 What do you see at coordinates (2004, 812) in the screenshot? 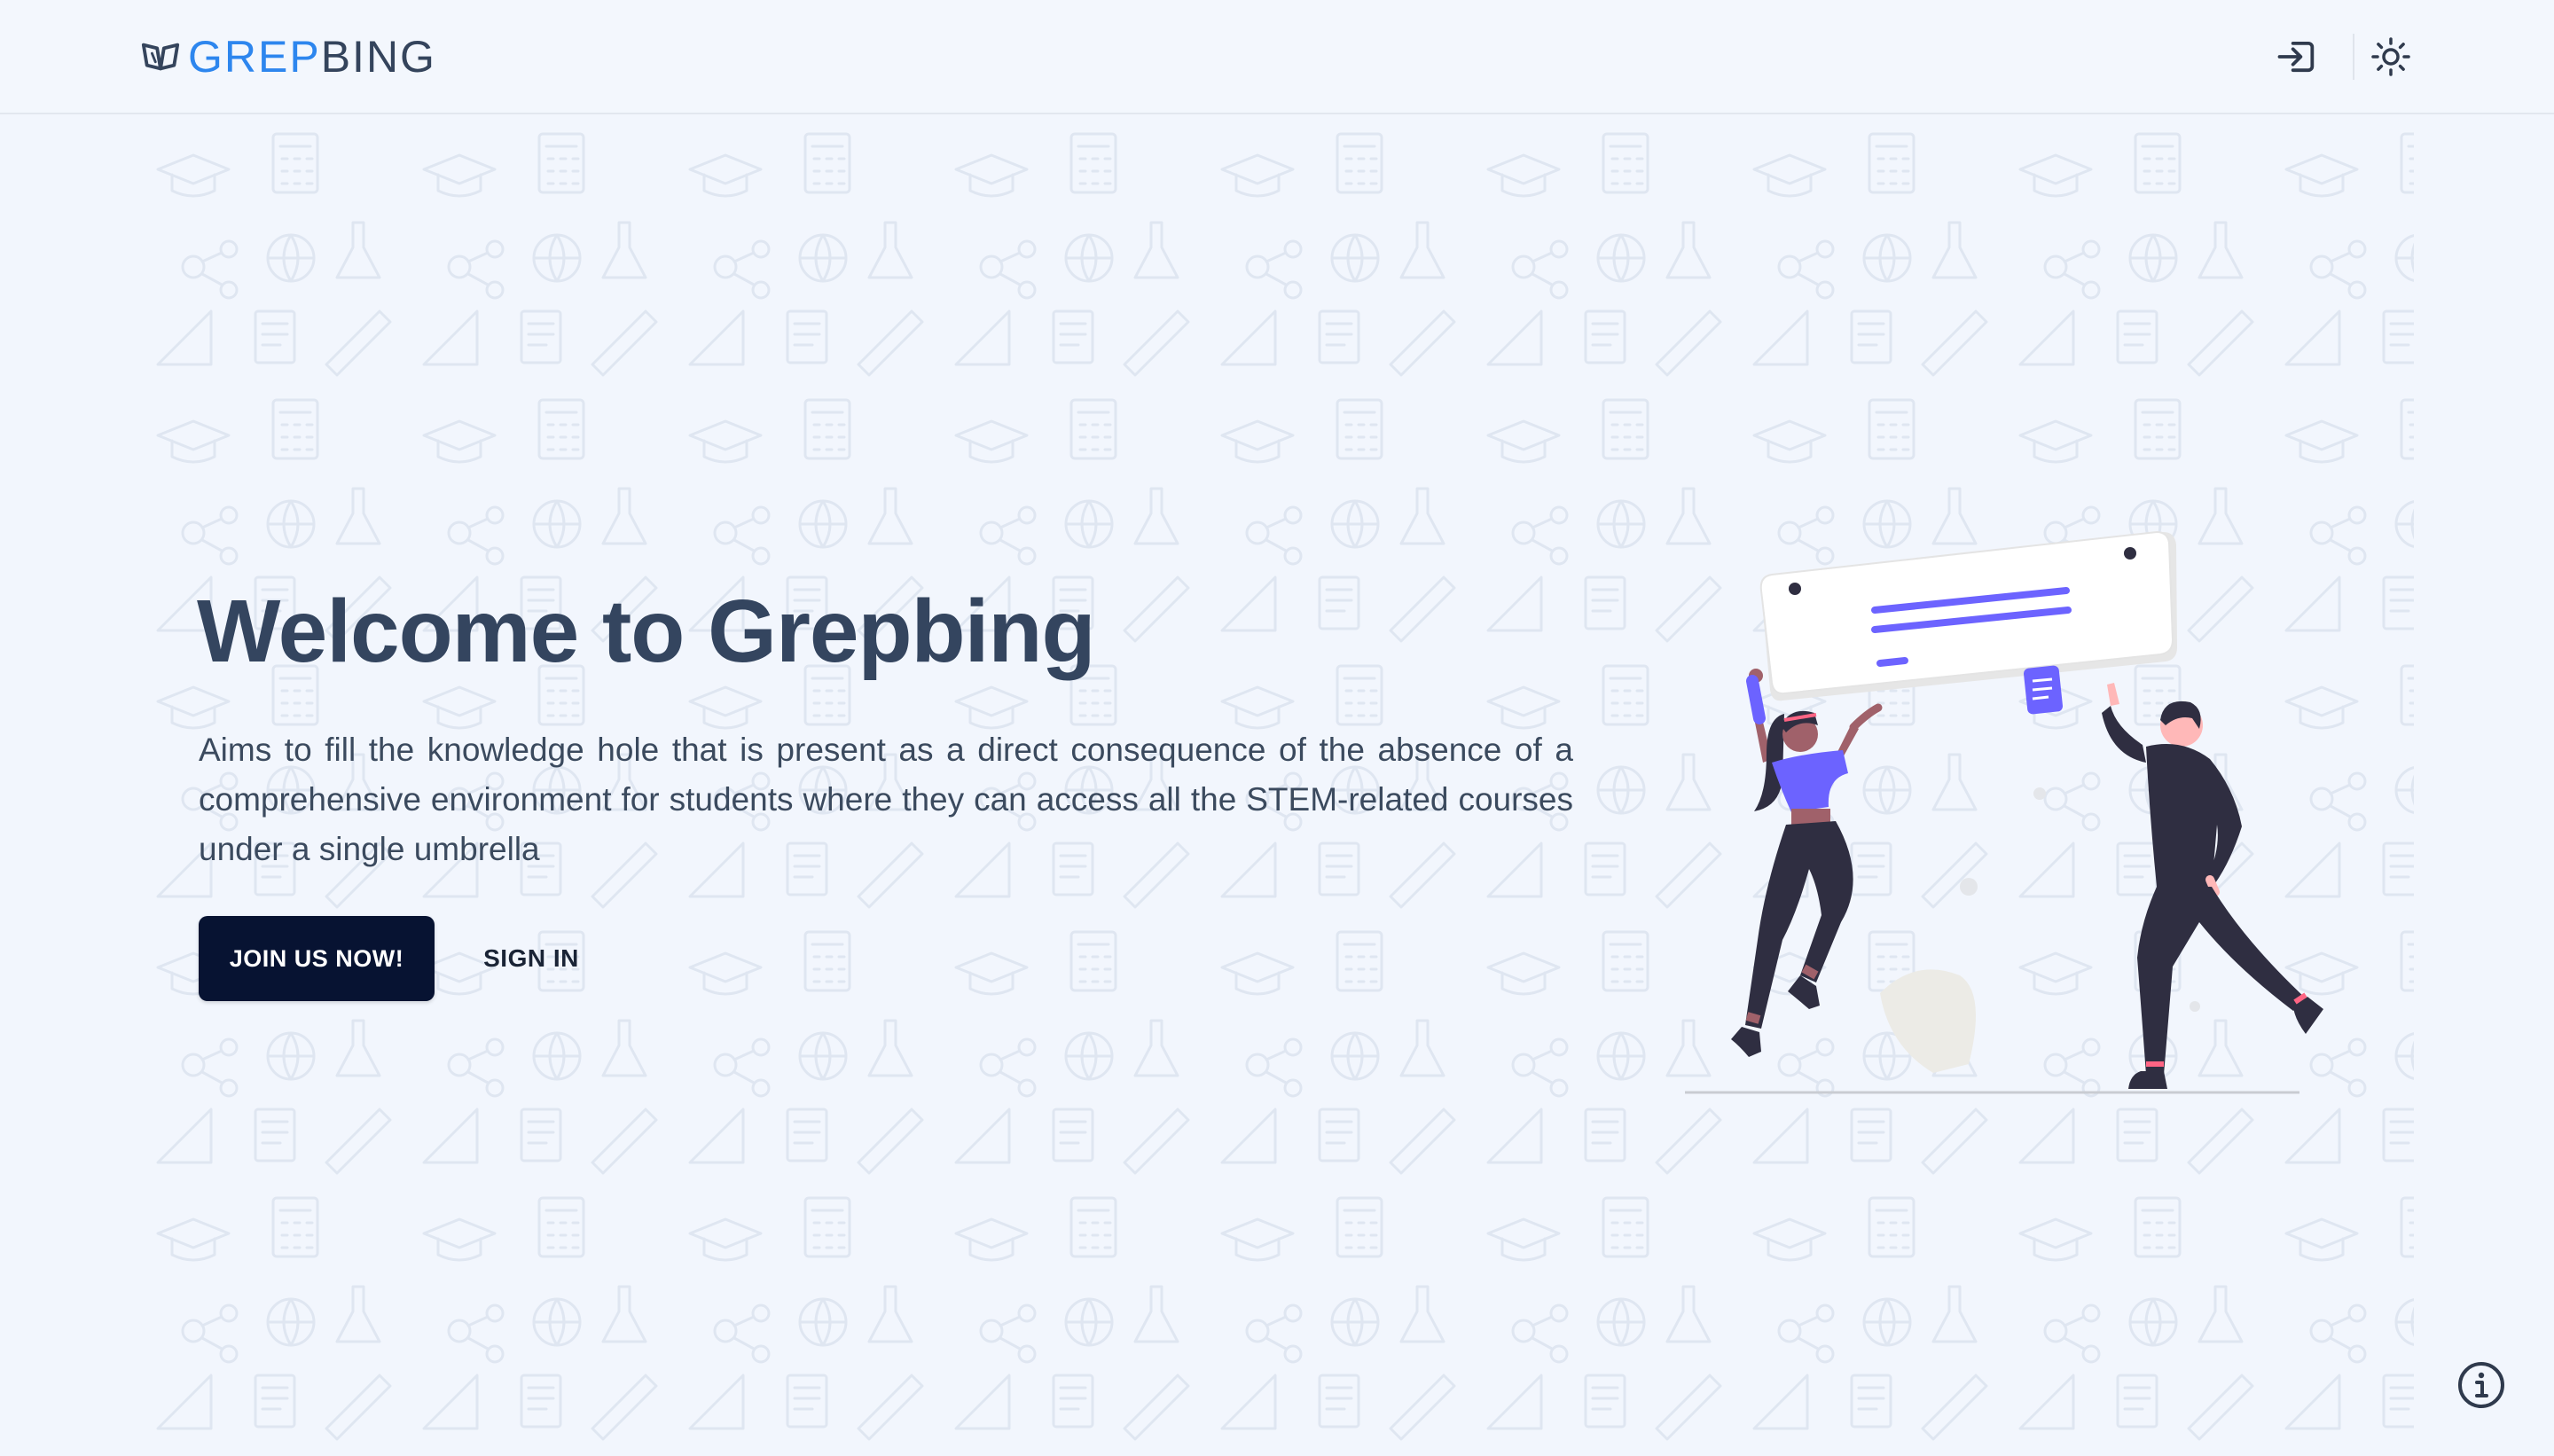
I see `hero-illustration` at bounding box center [2004, 812].